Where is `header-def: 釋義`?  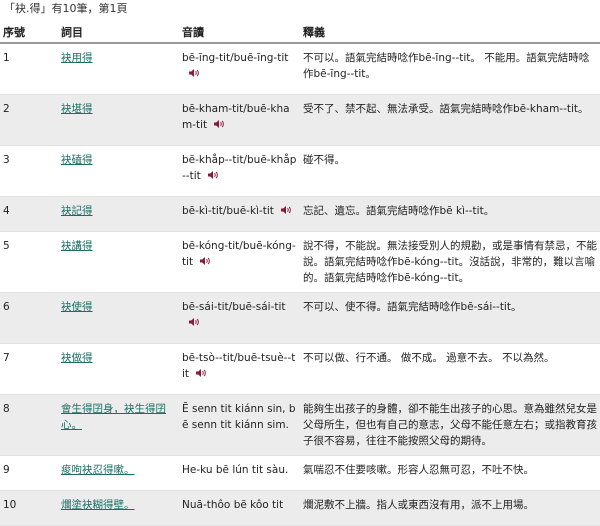
header-def: 釋義 is located at coordinates (450, 33).